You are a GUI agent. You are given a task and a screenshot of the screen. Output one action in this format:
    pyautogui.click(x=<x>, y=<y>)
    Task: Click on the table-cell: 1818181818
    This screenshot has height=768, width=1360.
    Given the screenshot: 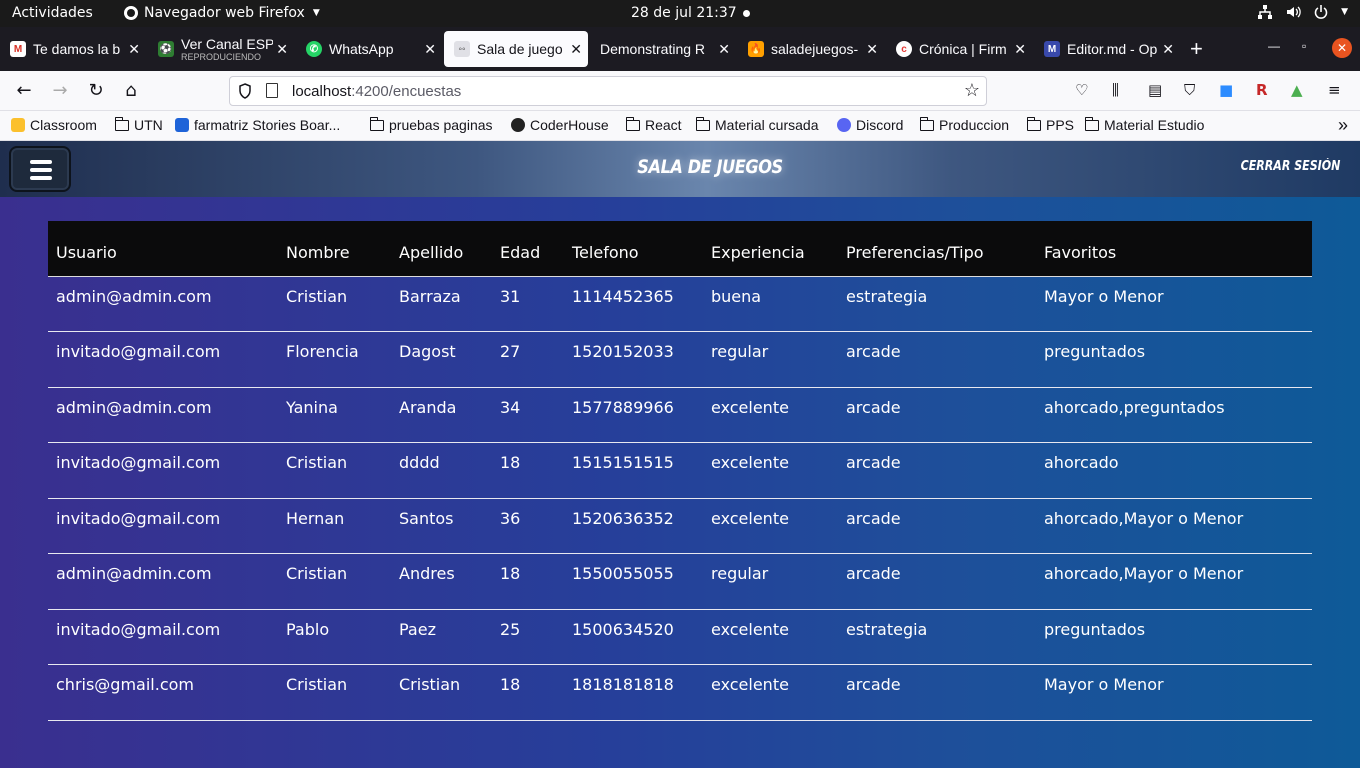 What is the action you would take?
    pyautogui.click(x=623, y=684)
    